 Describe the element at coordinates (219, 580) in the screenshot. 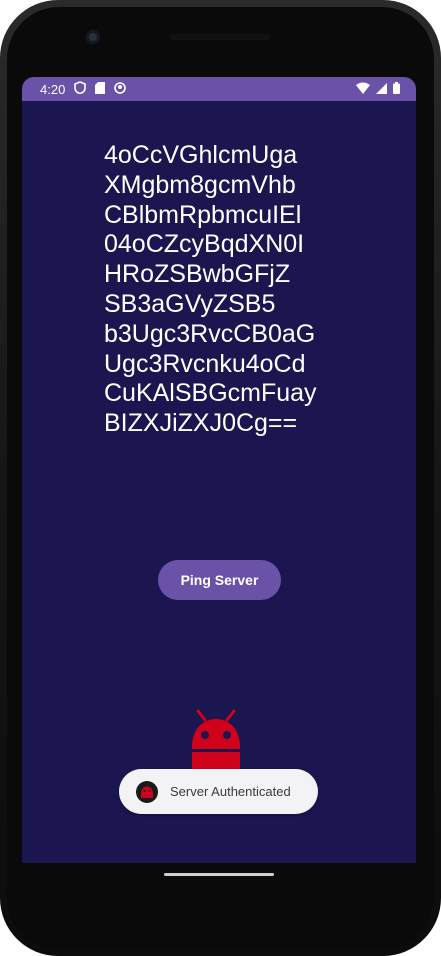

I see `ping-server-button: Ping Server` at that location.